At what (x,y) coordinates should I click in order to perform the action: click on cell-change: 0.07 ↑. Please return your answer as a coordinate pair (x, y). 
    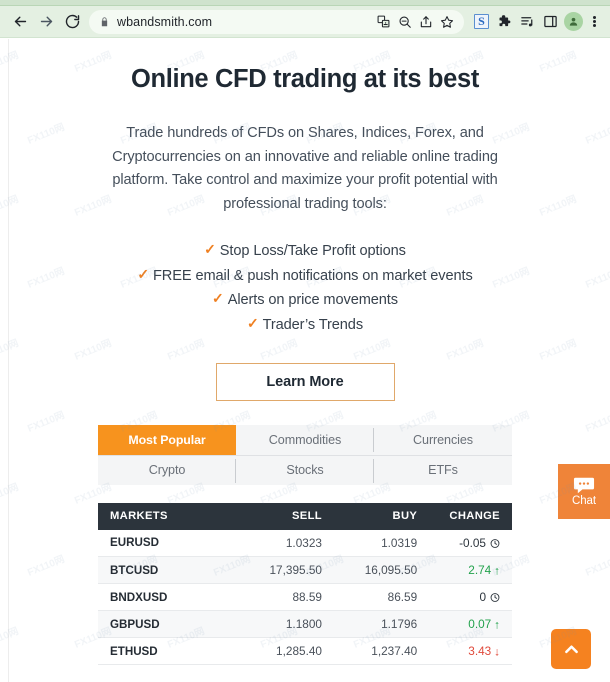
    Looking at the image, I should click on (470, 624).